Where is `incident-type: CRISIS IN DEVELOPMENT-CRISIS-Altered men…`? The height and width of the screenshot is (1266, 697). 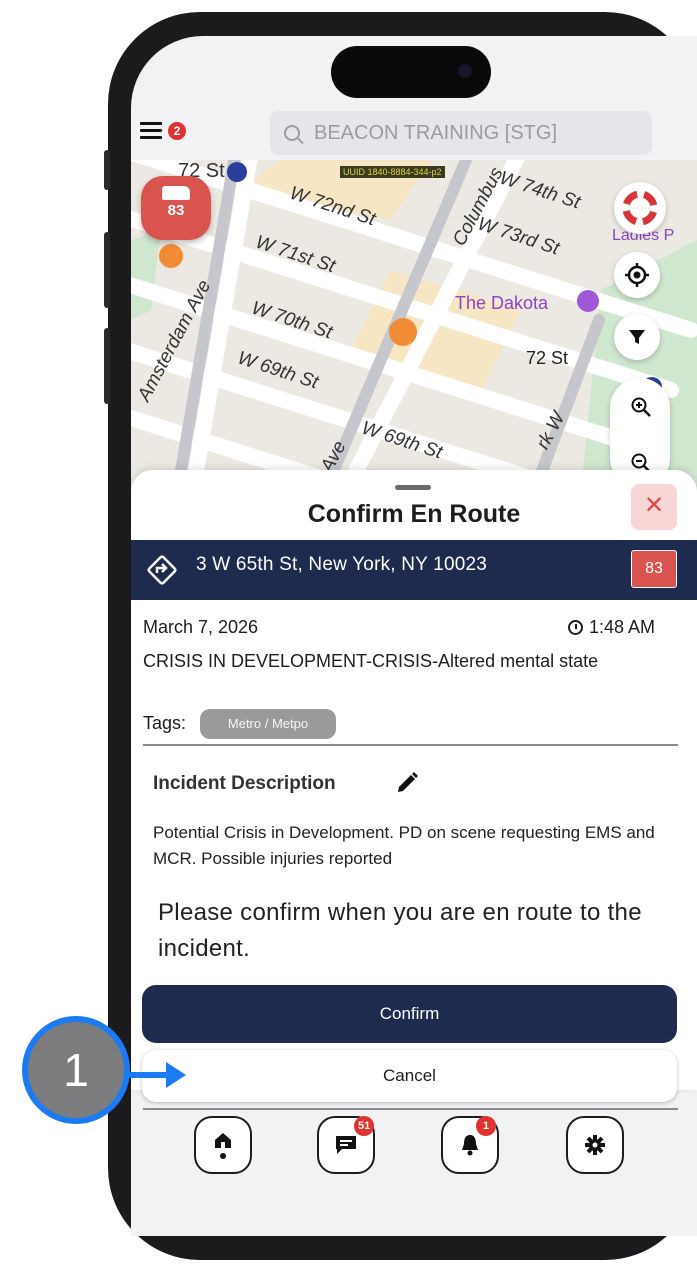 incident-type: CRISIS IN DEVELOPMENT-CRISIS-Altered men… is located at coordinates (371, 661).